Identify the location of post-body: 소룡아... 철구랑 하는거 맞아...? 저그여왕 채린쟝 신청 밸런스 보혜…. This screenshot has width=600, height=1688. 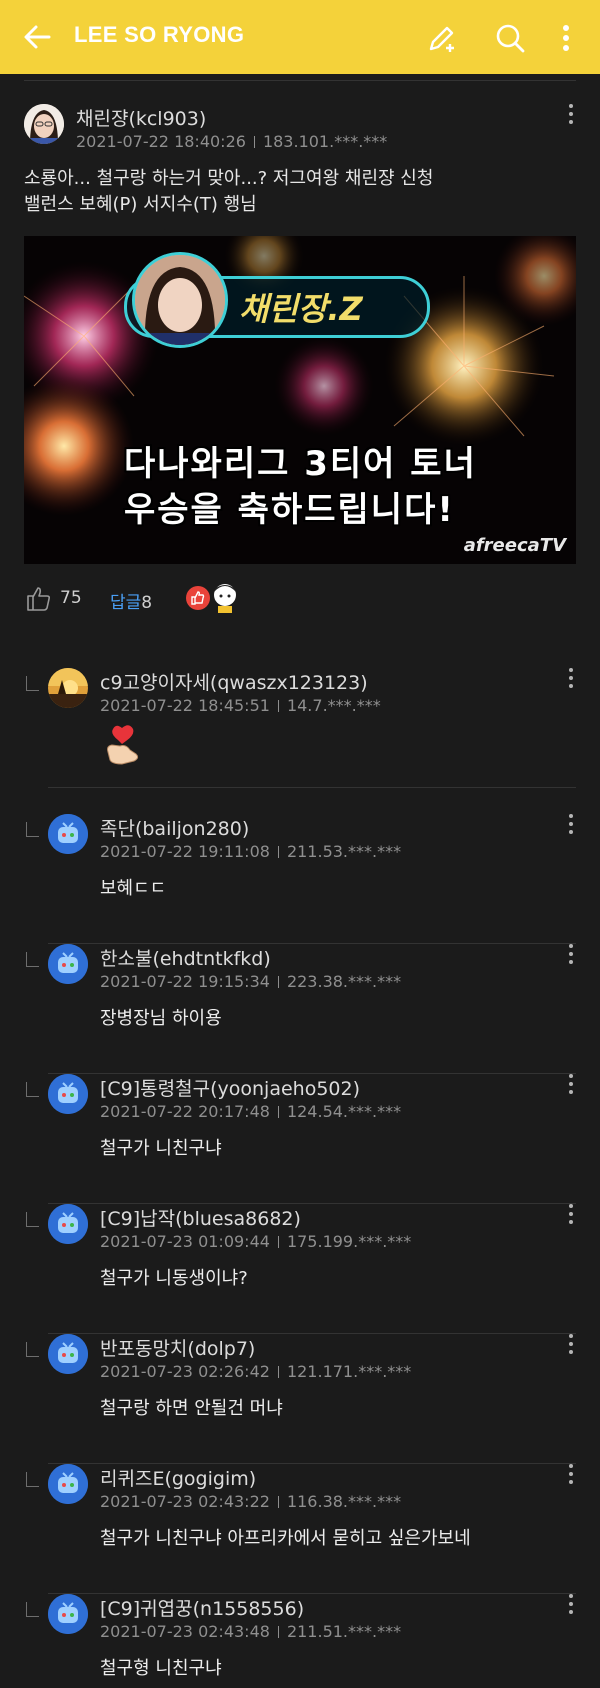
(300, 192).